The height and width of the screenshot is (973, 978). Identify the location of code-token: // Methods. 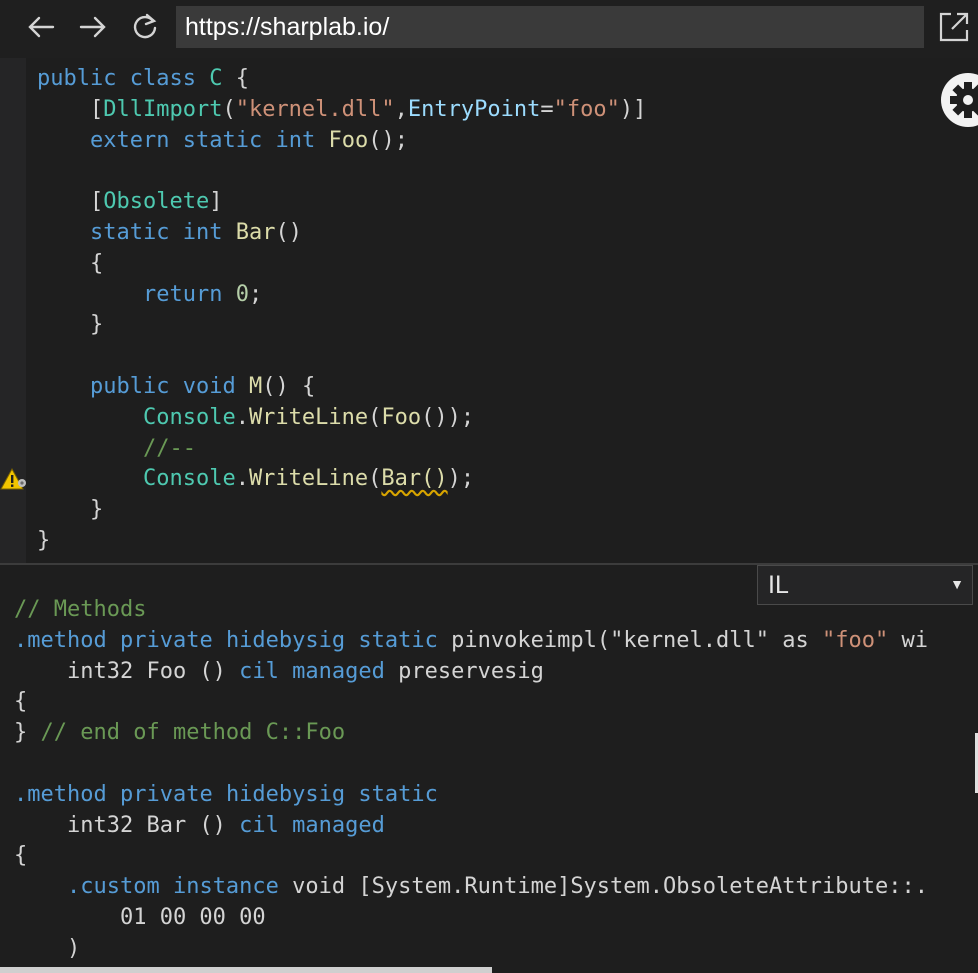
(80, 609).